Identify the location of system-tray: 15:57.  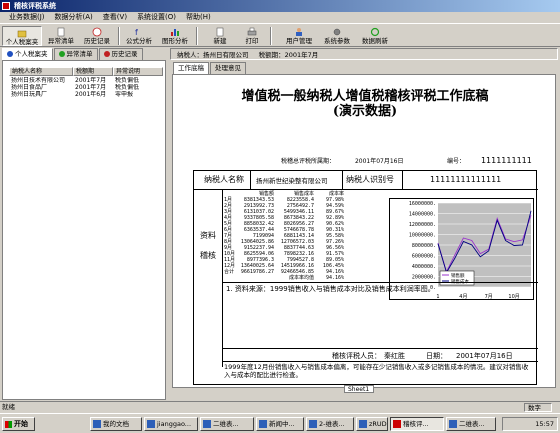
(530, 424).